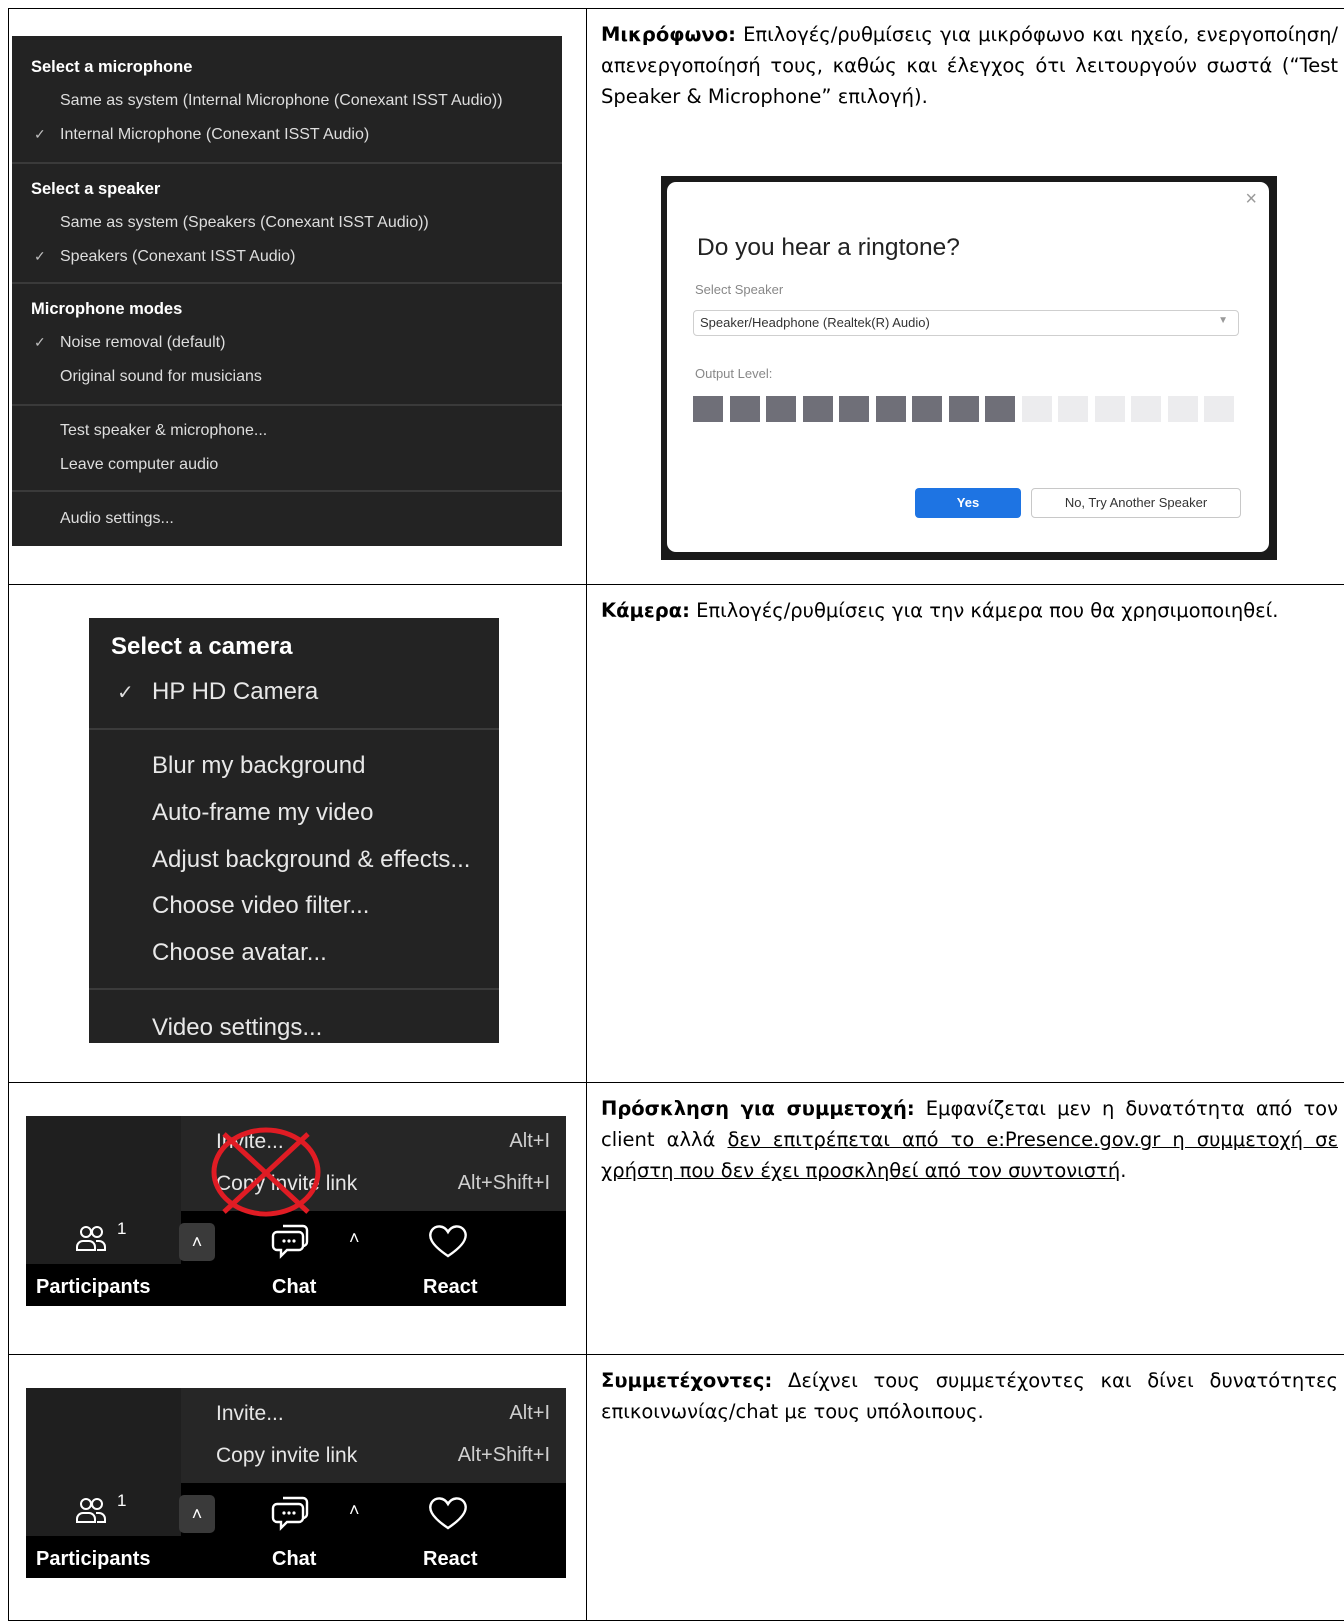  Describe the element at coordinates (828, 248) in the screenshot. I see `dialog-title: Do you hear a ringtone?` at that location.